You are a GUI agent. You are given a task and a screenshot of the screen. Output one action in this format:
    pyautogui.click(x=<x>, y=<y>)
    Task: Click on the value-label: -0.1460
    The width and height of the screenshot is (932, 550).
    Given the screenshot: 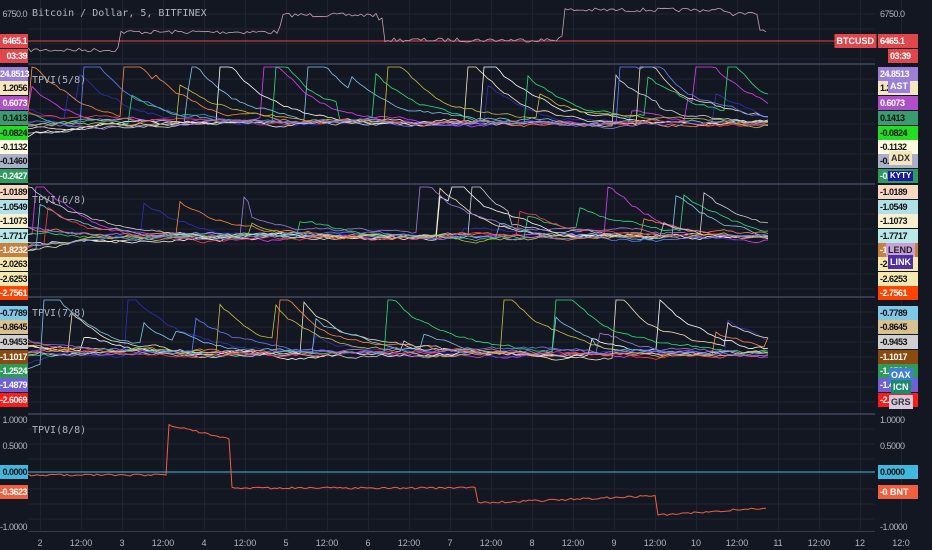 What is the action you would take?
    pyautogui.click(x=14, y=161)
    